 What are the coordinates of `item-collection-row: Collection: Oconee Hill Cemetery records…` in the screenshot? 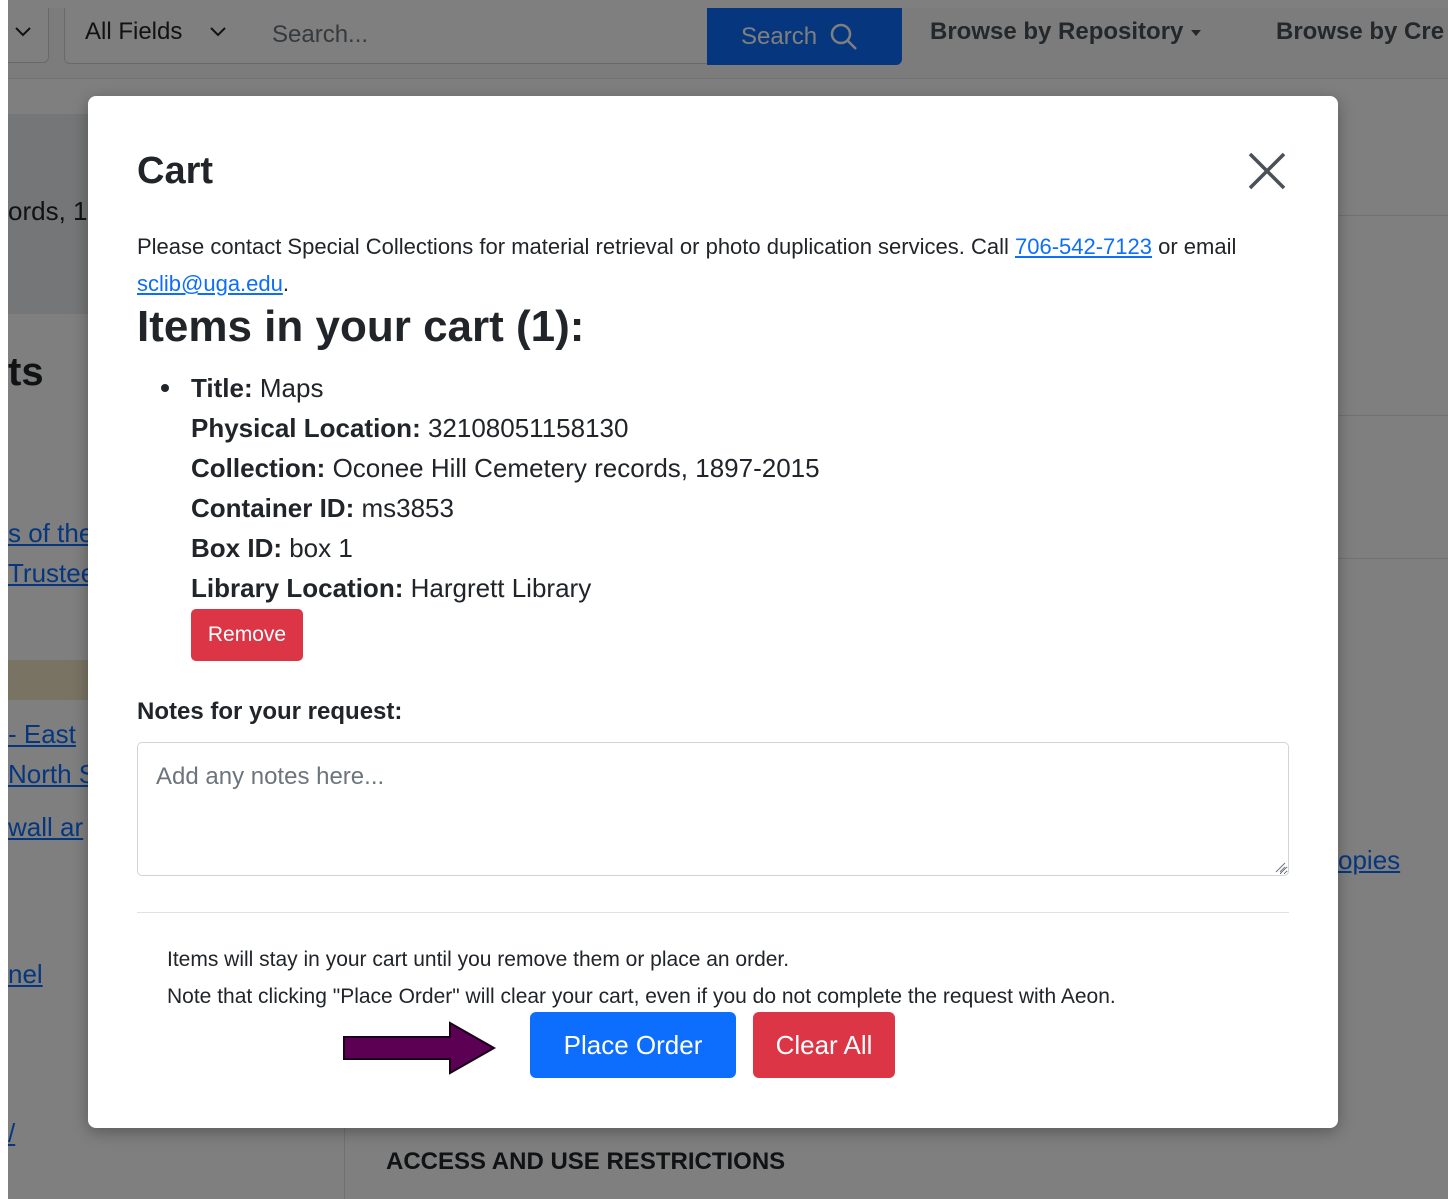 It's located at (505, 468).